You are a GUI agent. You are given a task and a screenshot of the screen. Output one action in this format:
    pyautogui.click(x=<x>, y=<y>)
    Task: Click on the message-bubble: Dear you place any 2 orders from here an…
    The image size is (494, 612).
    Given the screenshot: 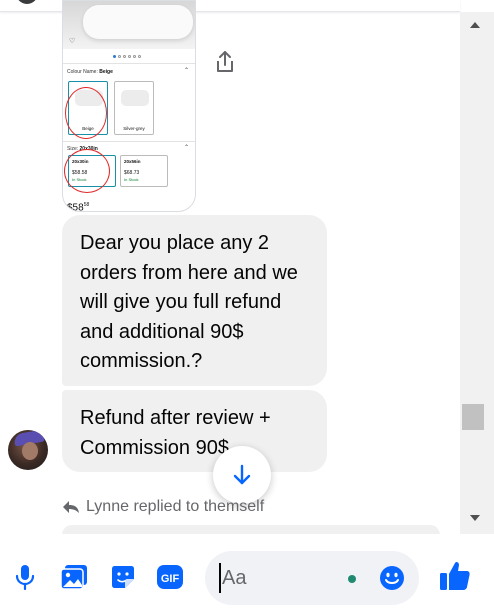 What is the action you would take?
    pyautogui.click(x=194, y=300)
    